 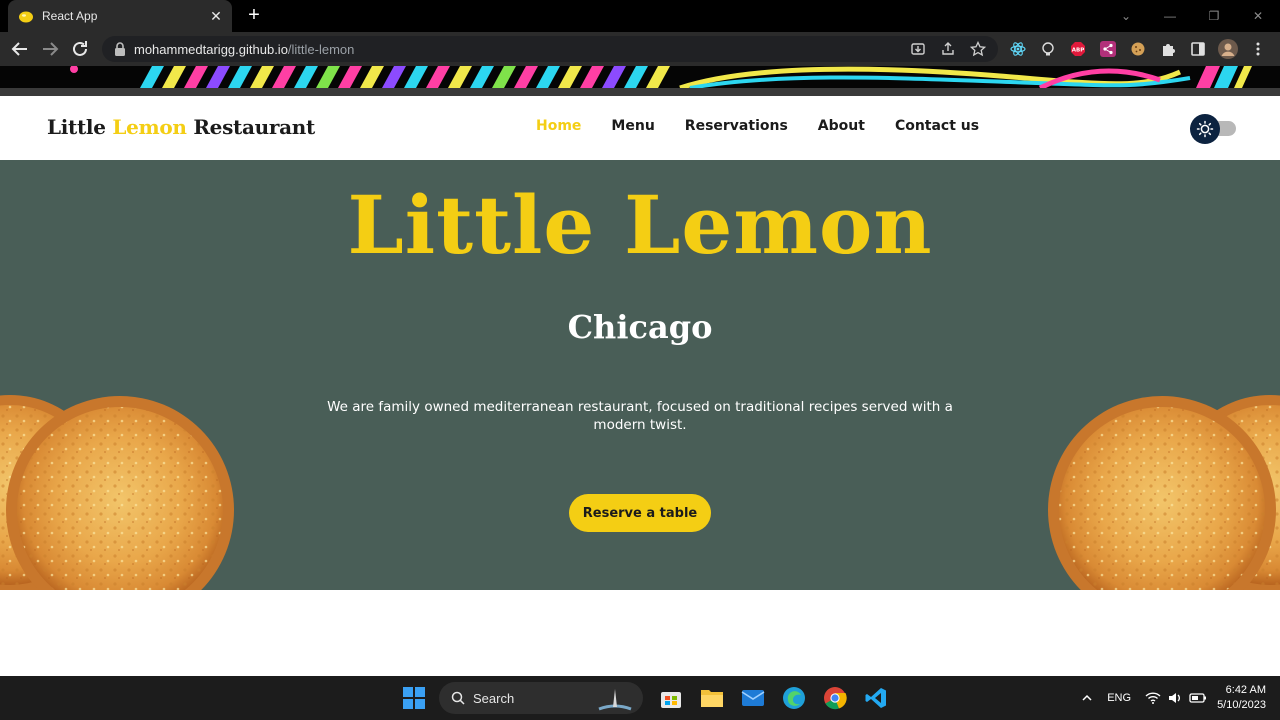 I want to click on start-button, so click(x=414, y=698).